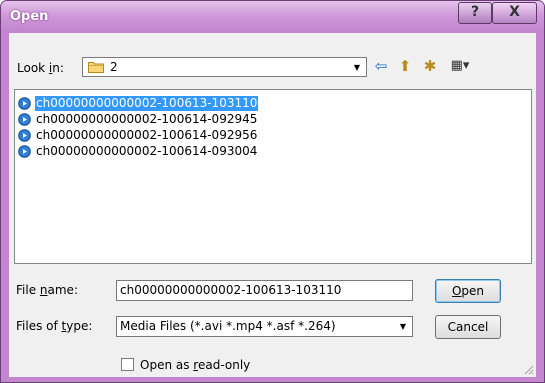 This screenshot has width=545, height=383. Describe the element at coordinates (114, 67) in the screenshot. I see `look-in-value: 2` at that location.